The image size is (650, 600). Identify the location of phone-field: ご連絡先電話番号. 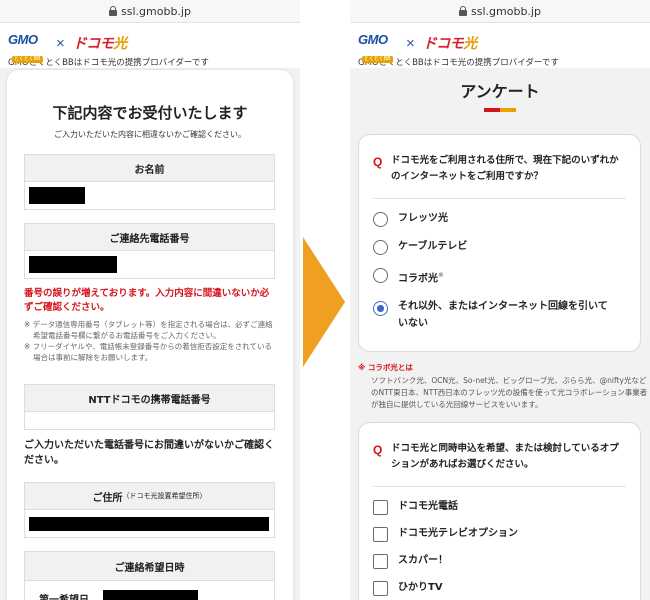
(149, 251).